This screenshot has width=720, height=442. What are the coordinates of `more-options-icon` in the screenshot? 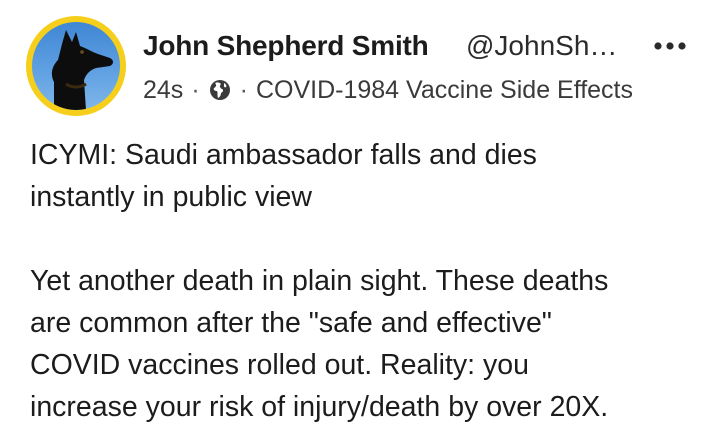 It's located at (670, 46).